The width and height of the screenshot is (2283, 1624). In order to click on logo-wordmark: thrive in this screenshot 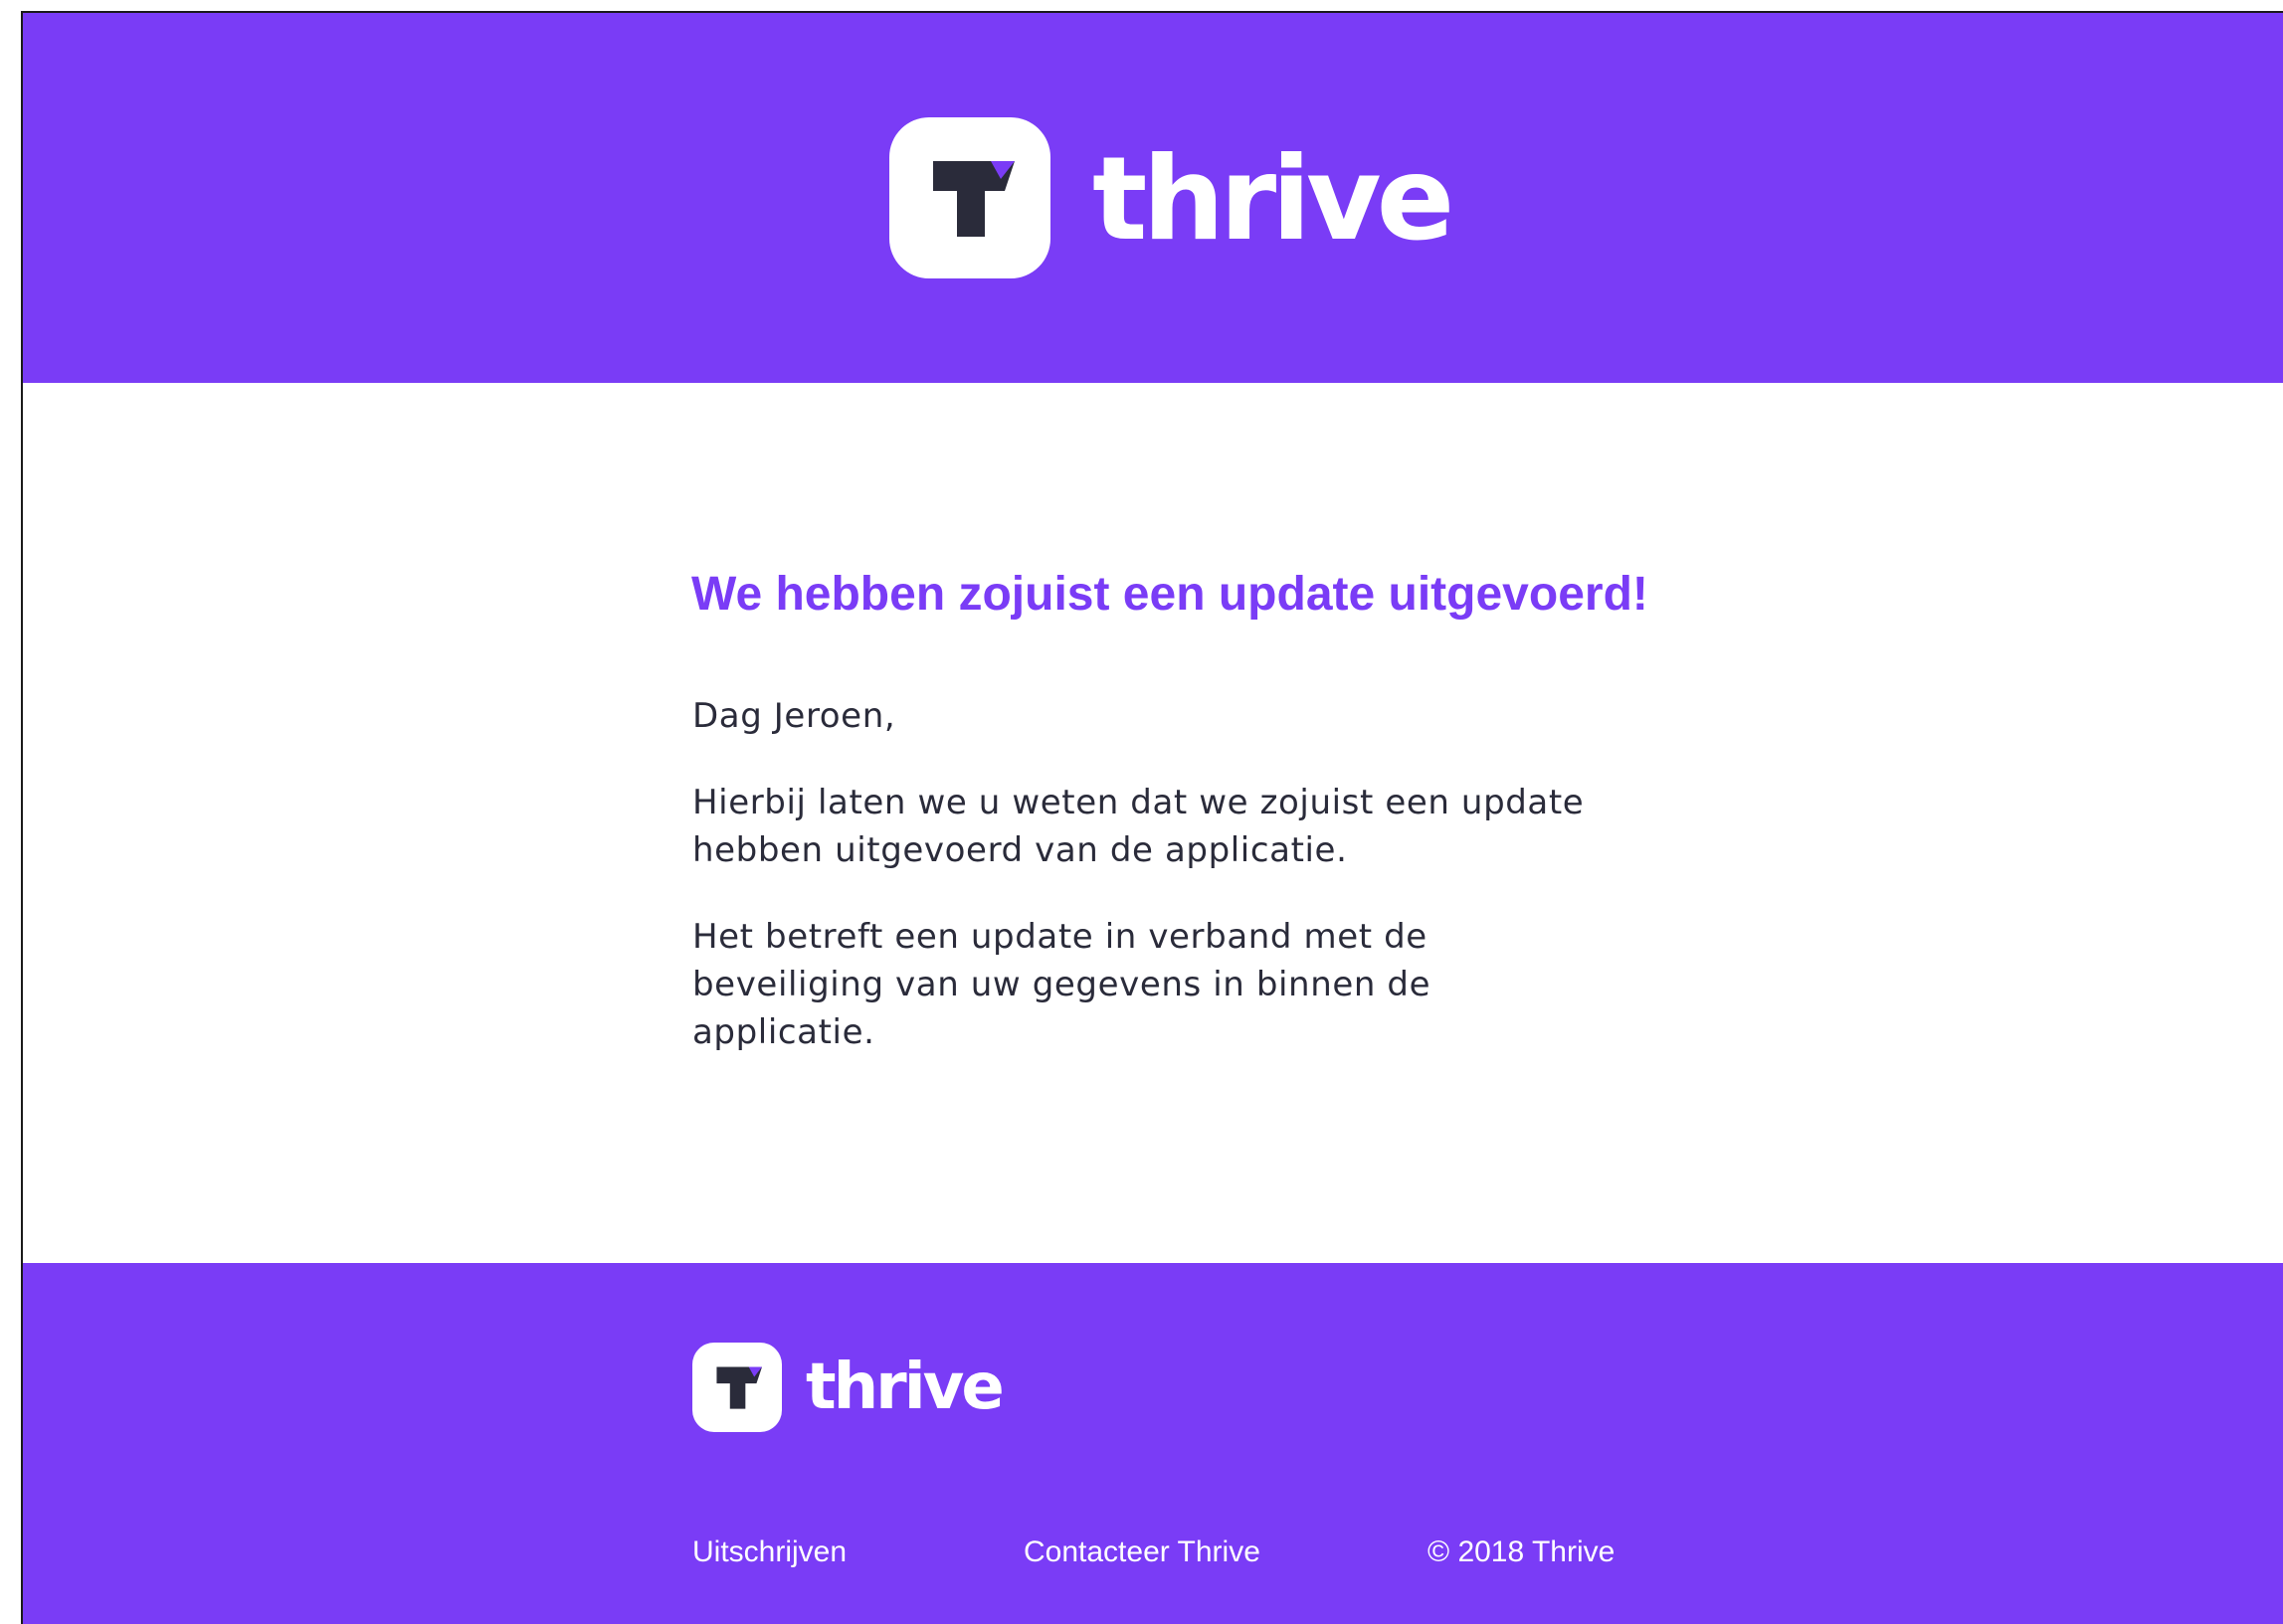, I will do `click(1273, 199)`.